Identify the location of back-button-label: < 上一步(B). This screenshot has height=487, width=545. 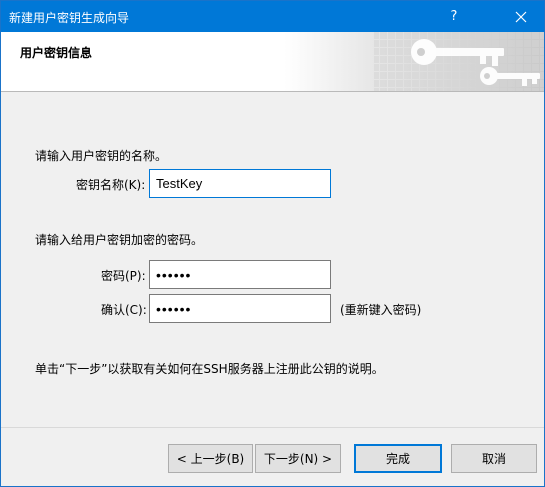
(210, 459).